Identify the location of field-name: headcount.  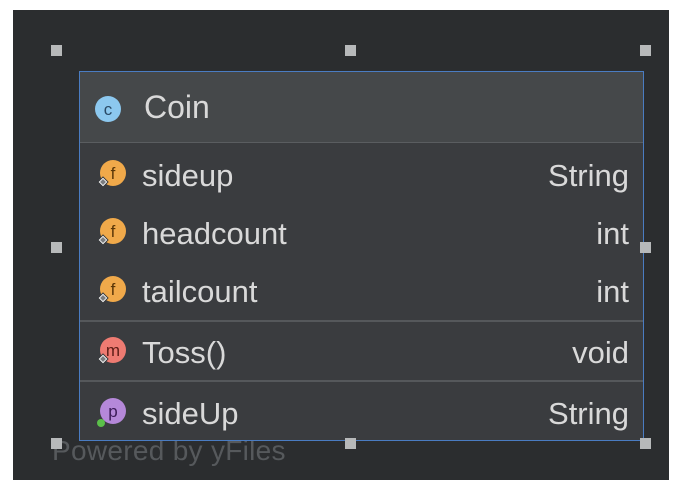
(214, 233).